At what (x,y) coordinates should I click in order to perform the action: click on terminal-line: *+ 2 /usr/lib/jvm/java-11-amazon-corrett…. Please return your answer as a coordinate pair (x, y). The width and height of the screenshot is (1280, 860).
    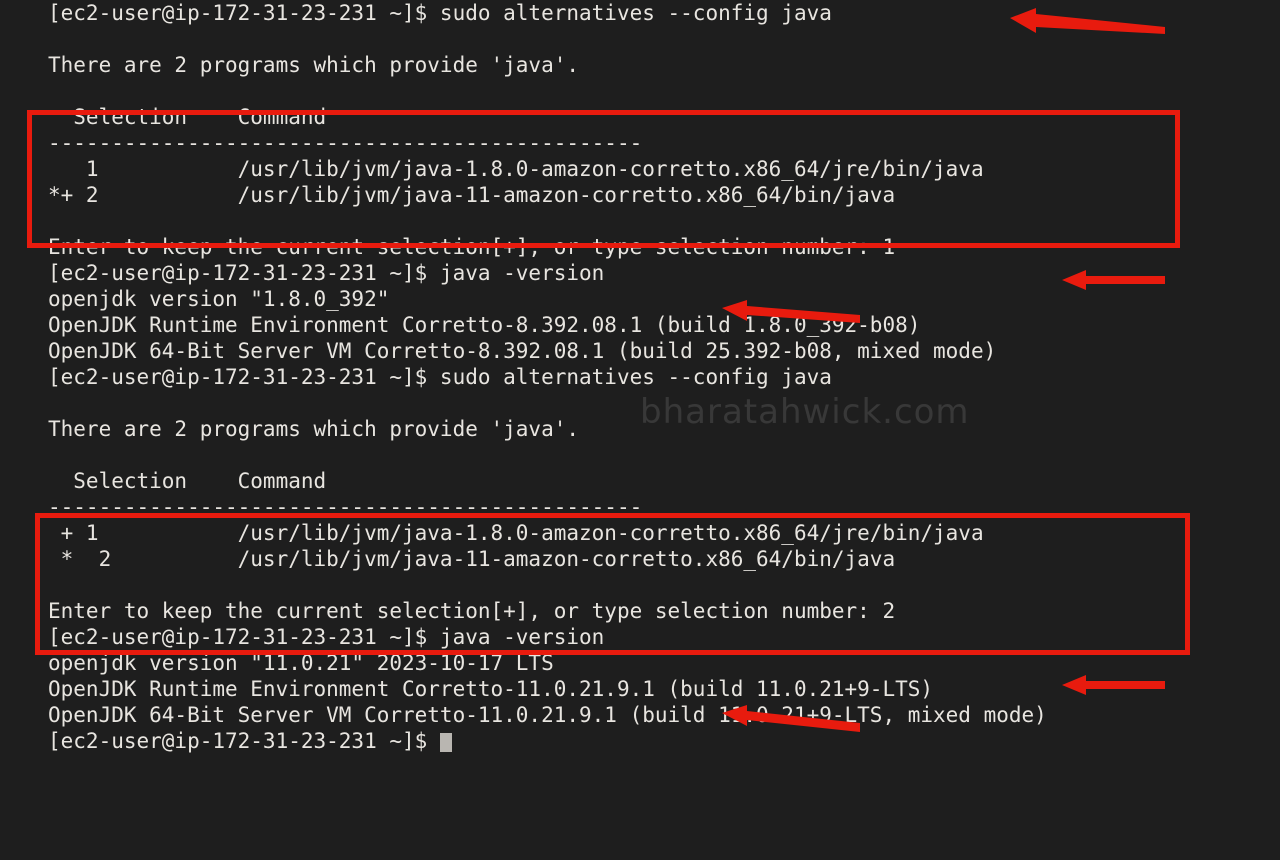
    Looking at the image, I should click on (472, 195).